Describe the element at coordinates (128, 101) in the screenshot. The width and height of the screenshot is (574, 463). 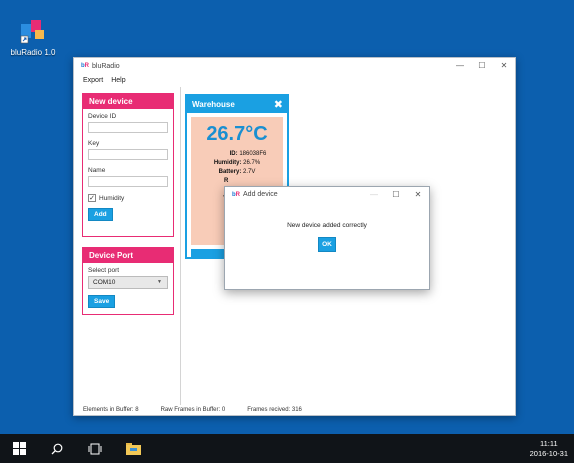
I see `new-device-title: New device` at that location.